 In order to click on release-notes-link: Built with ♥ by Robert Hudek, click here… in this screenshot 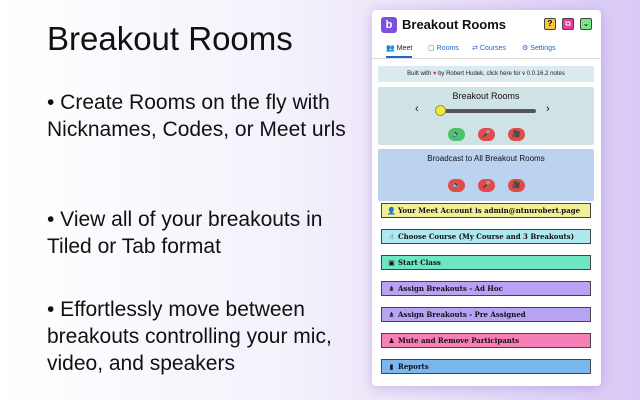, I will do `click(486, 74)`.